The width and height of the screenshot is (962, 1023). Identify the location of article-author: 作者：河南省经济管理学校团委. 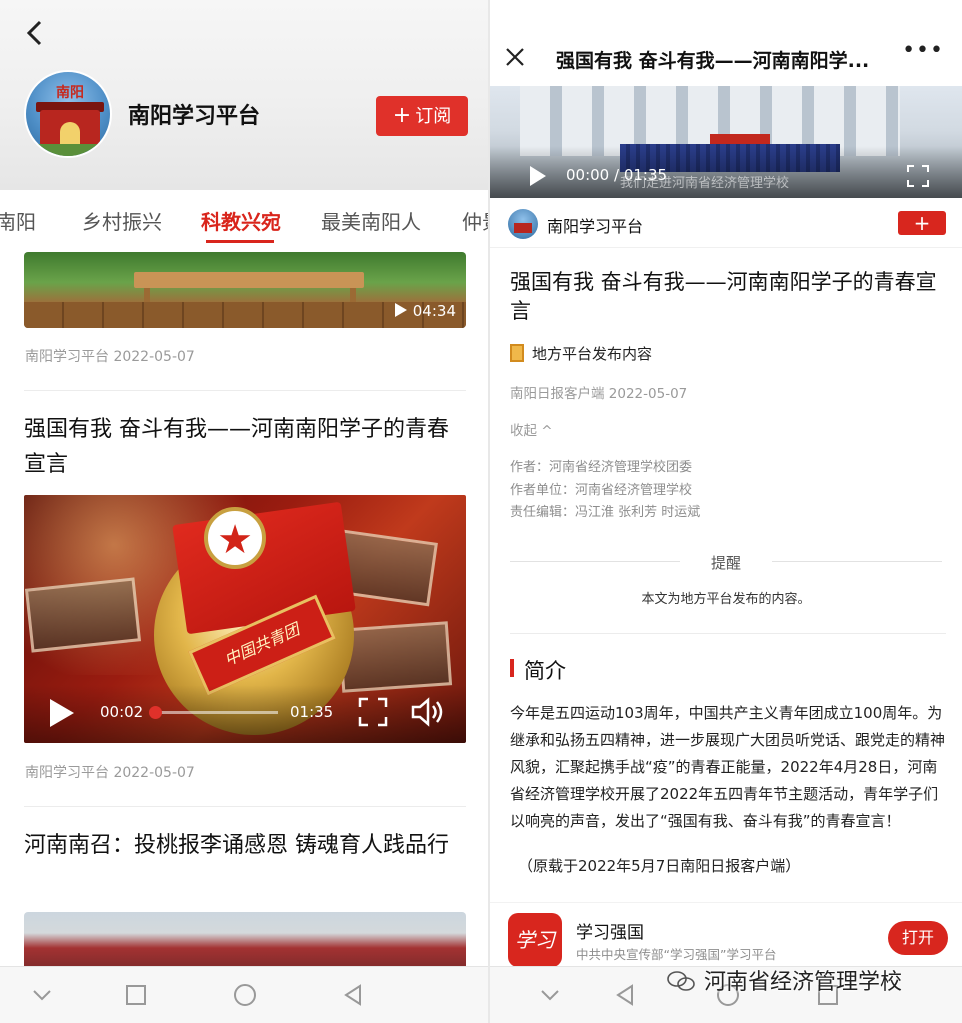
(601, 467).